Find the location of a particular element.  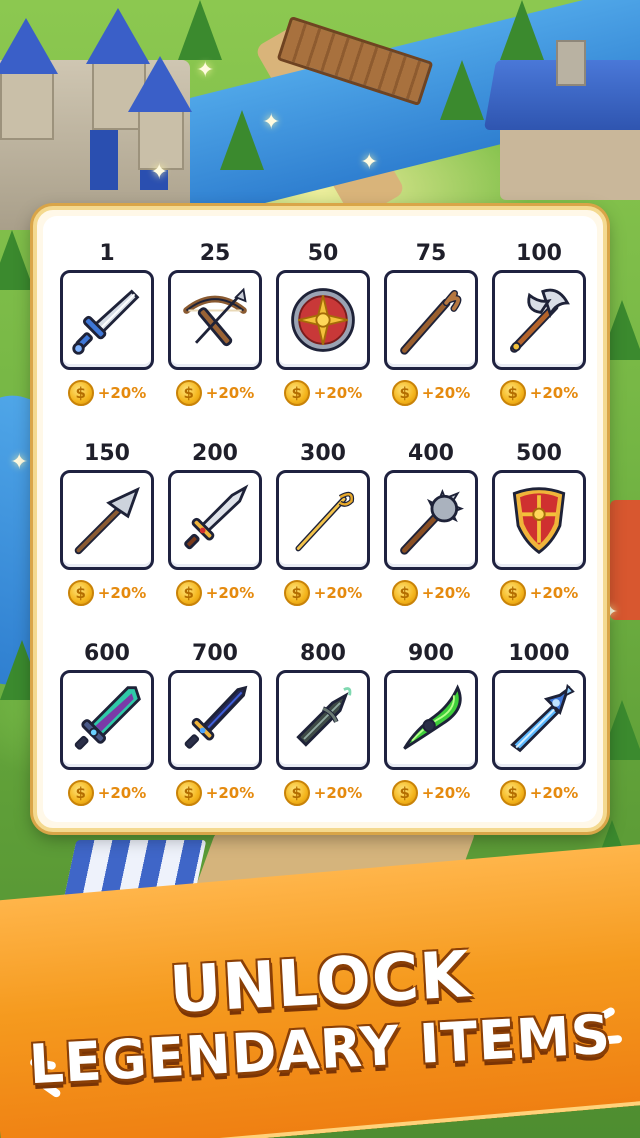

emerald-sword-icon is located at coordinates (107, 718).